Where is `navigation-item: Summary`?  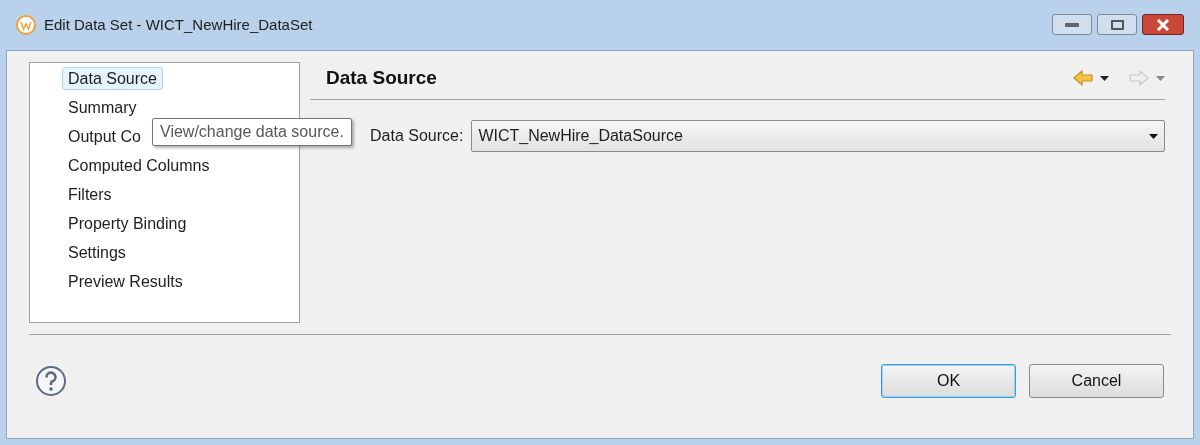
navigation-item: Summary is located at coordinates (102, 107).